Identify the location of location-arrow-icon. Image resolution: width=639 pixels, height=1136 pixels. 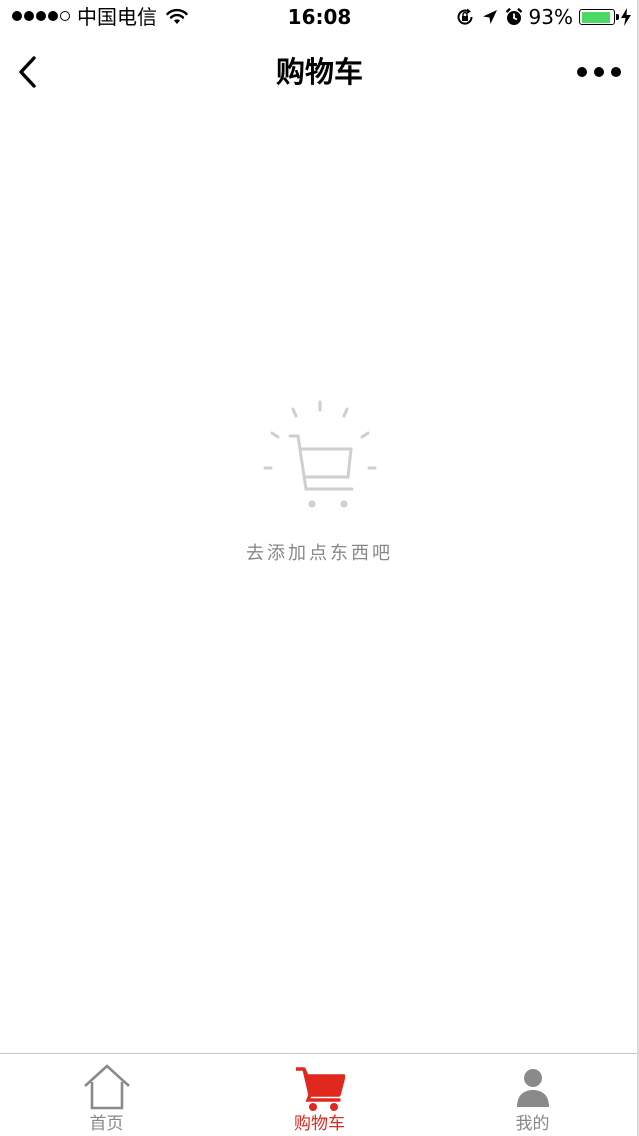
(489, 17).